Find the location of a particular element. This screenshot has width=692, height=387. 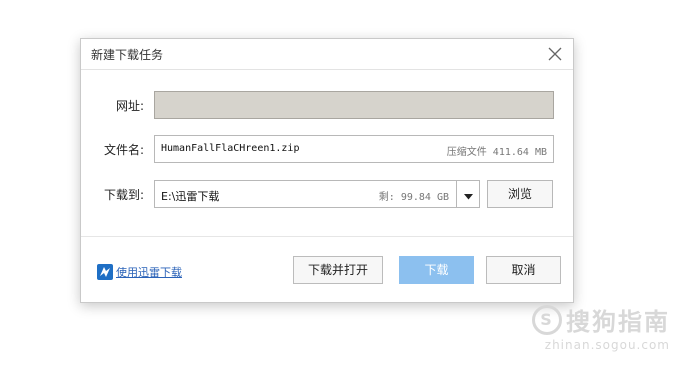

saveto-path-value: E:\迅雷下载 is located at coordinates (190, 196).